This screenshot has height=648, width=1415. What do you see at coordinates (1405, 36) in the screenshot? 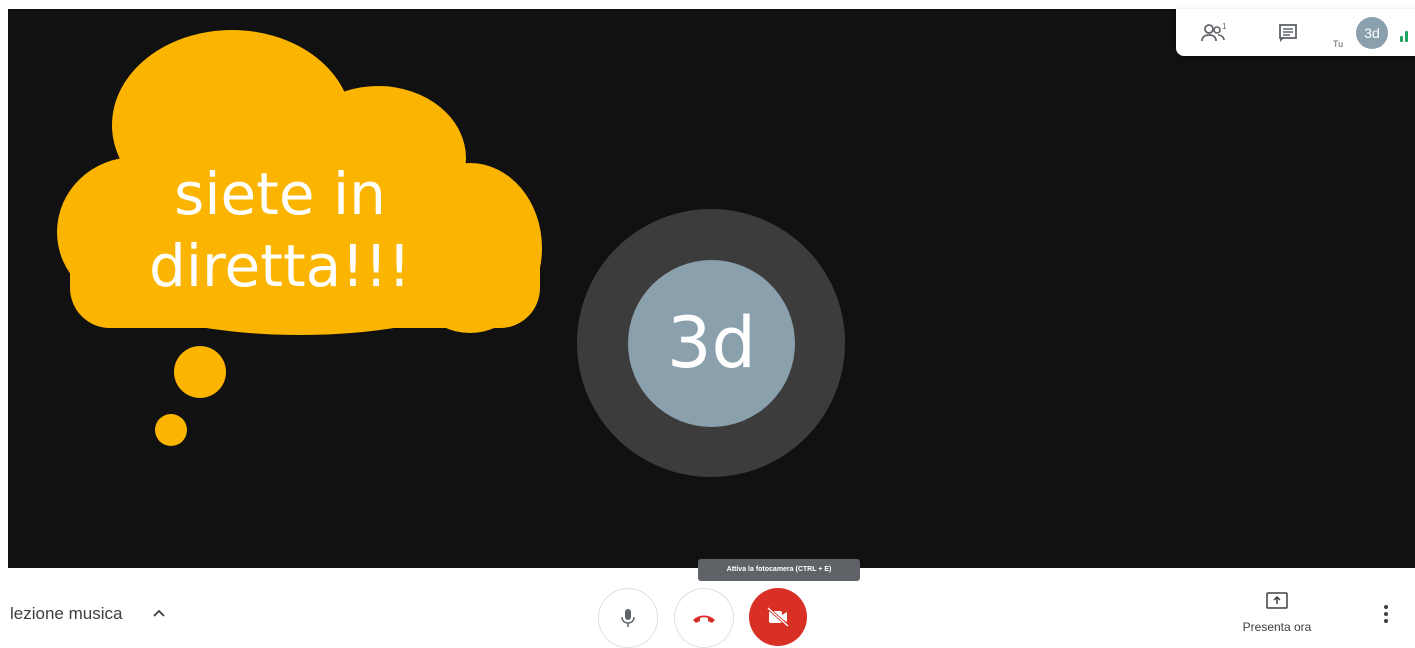
I see `audio-level-icon` at bounding box center [1405, 36].